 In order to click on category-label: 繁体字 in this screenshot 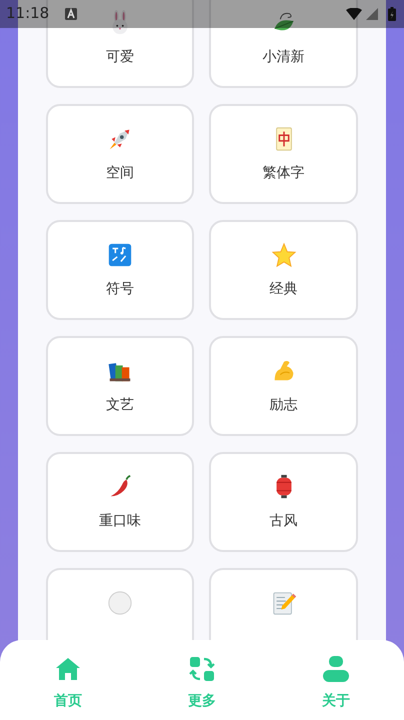, I will do `click(283, 173)`.